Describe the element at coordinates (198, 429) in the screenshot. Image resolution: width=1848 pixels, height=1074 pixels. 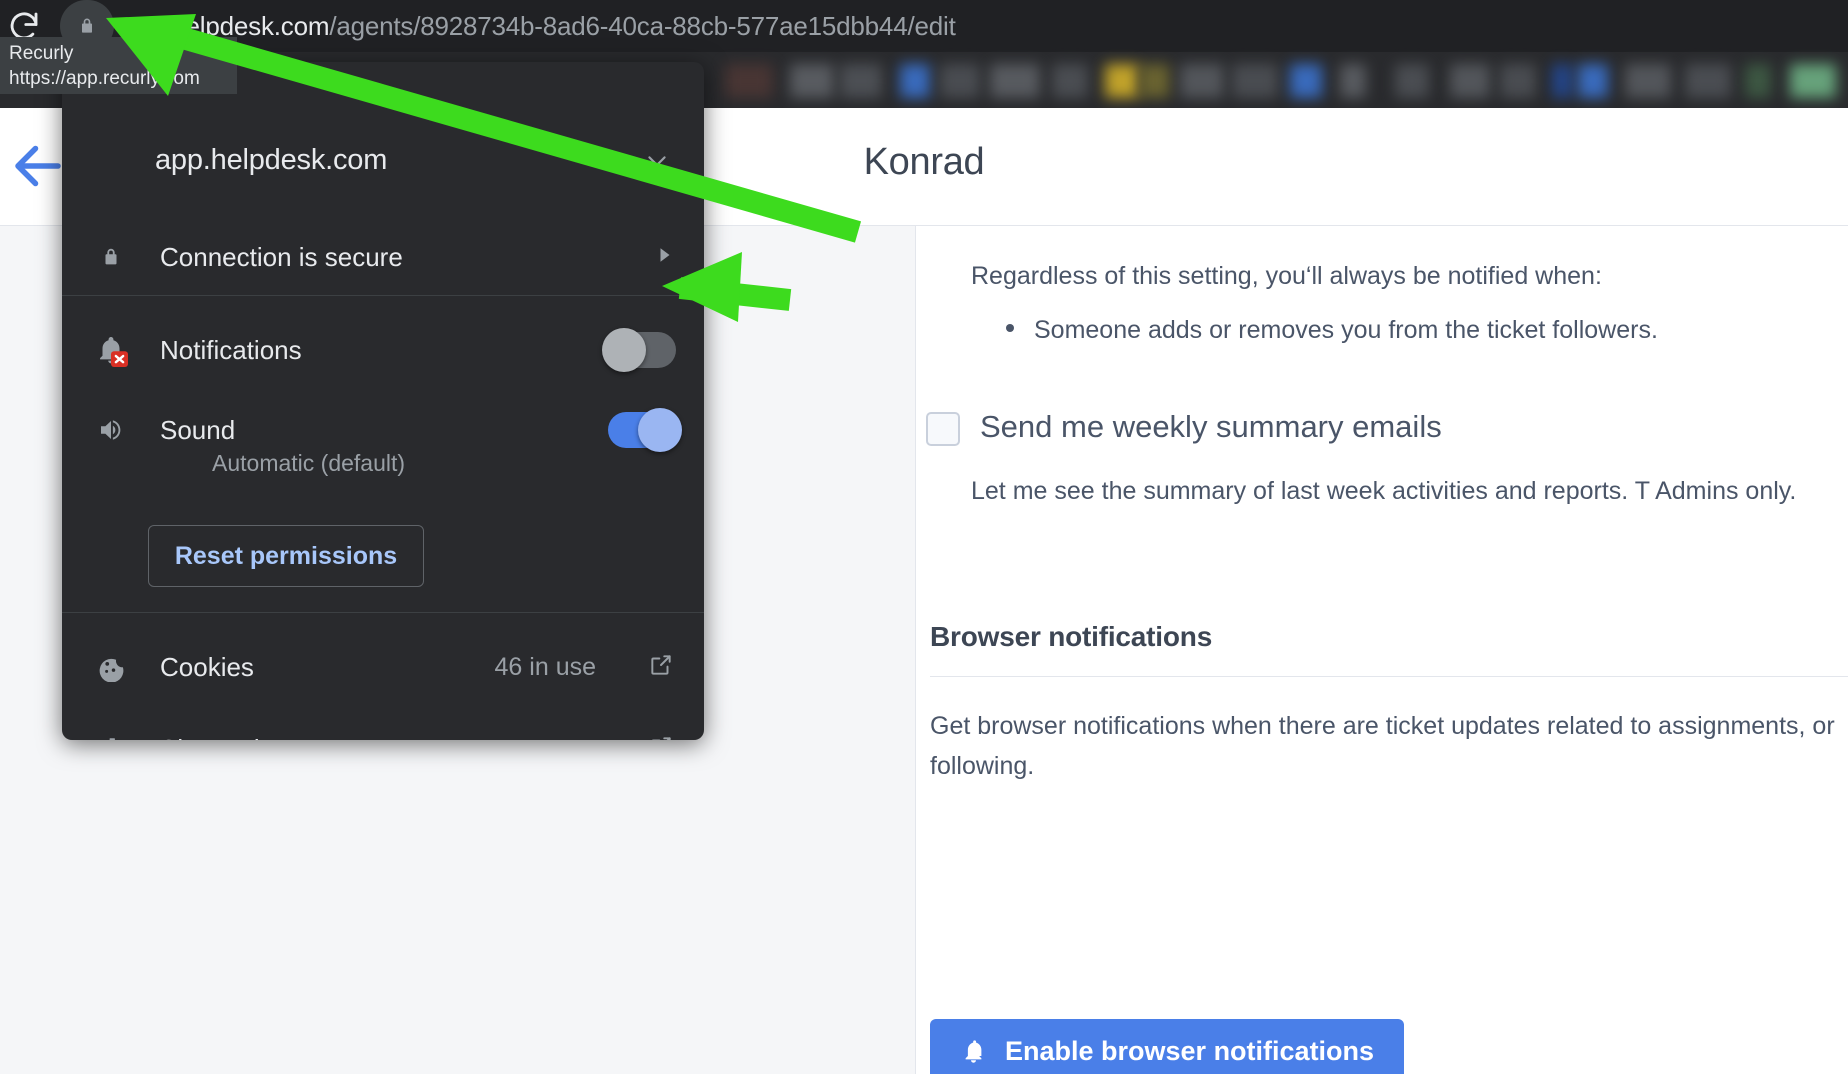
I see `permission-label-sound: Sound` at that location.